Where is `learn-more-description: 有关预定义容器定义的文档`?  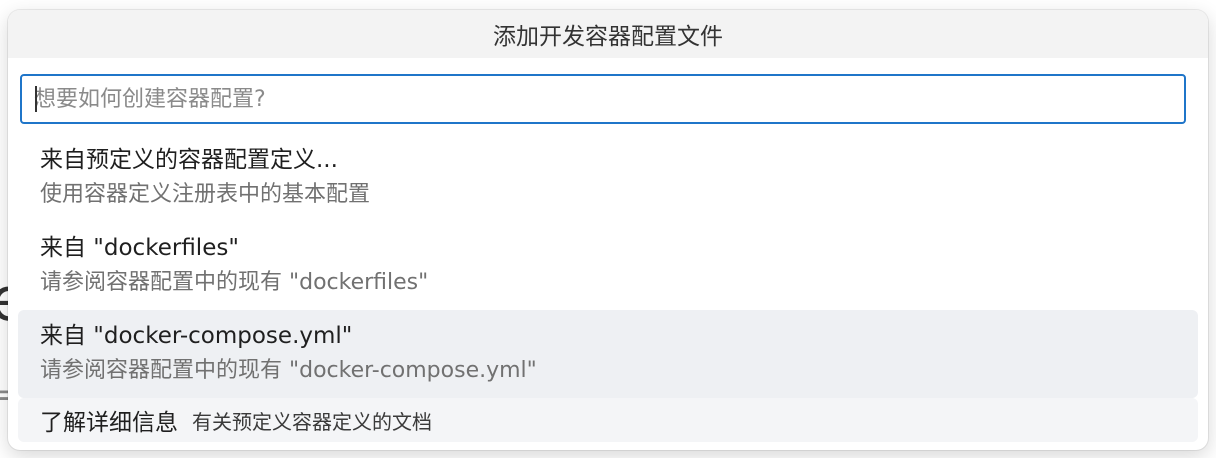
learn-more-description: 有关预定义容器定义的文档 is located at coordinates (312, 421).